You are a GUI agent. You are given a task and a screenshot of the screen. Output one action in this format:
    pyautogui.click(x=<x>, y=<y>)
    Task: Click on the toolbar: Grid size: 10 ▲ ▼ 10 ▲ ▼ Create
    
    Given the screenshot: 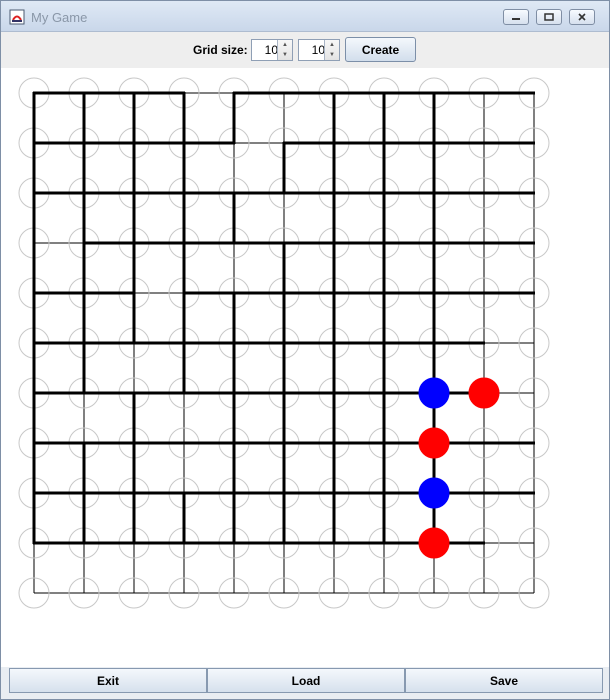 What is the action you would take?
    pyautogui.click(x=305, y=50)
    